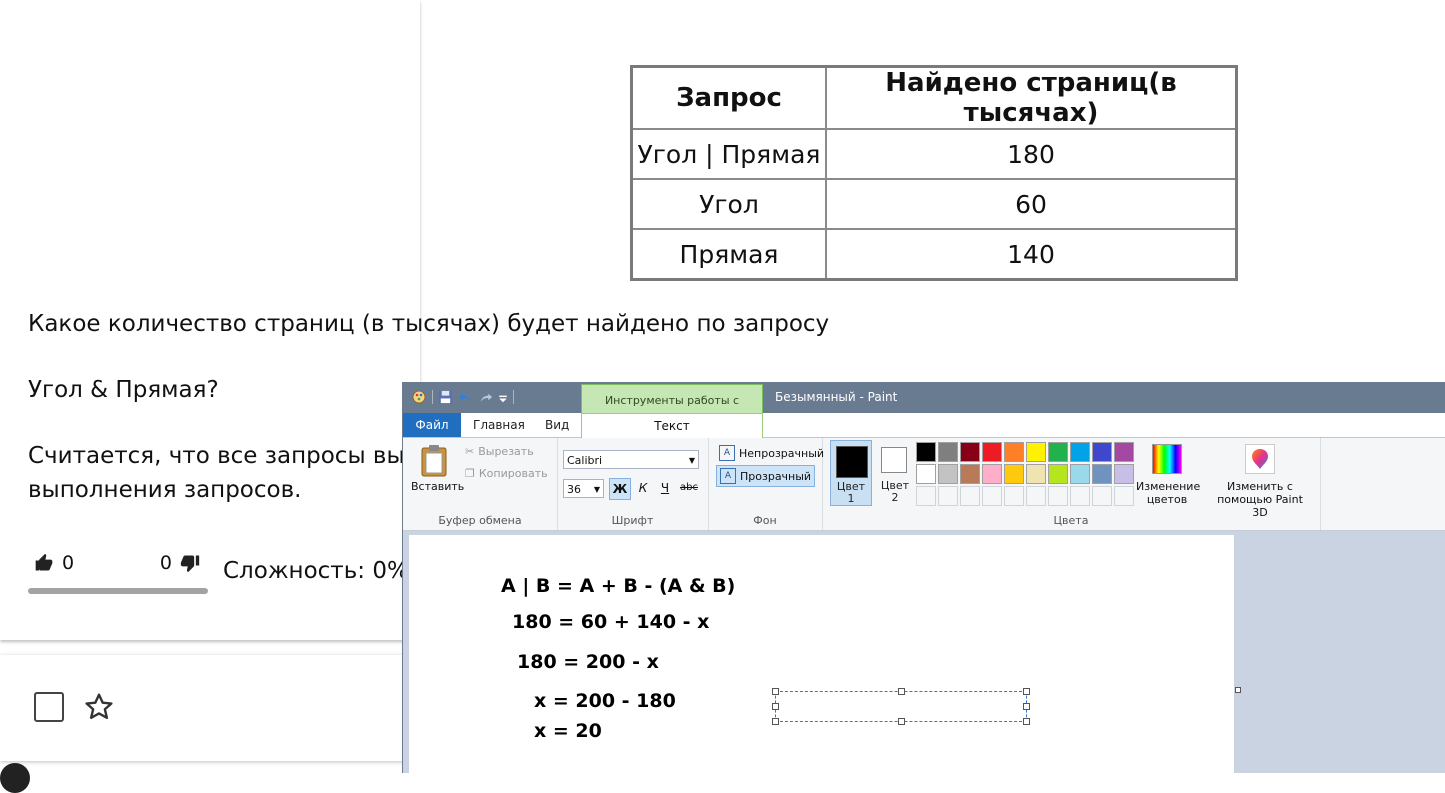 The width and height of the screenshot is (1445, 793). What do you see at coordinates (934, 204) in the screenshot?
I see `table-row: Угол 60` at bounding box center [934, 204].